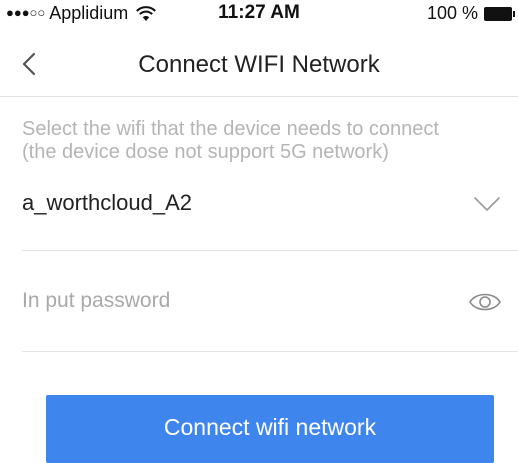 Image resolution: width=518 pixels, height=463 pixels. What do you see at coordinates (232, 301) in the screenshot?
I see `password-input` at bounding box center [232, 301].